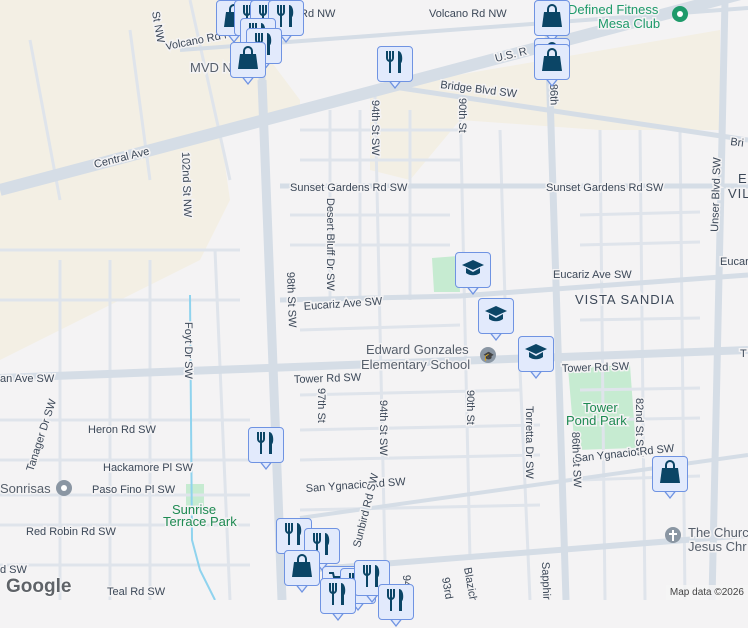  What do you see at coordinates (375, 128) in the screenshot?
I see `label-94th-st-top: 94th St SW` at bounding box center [375, 128].